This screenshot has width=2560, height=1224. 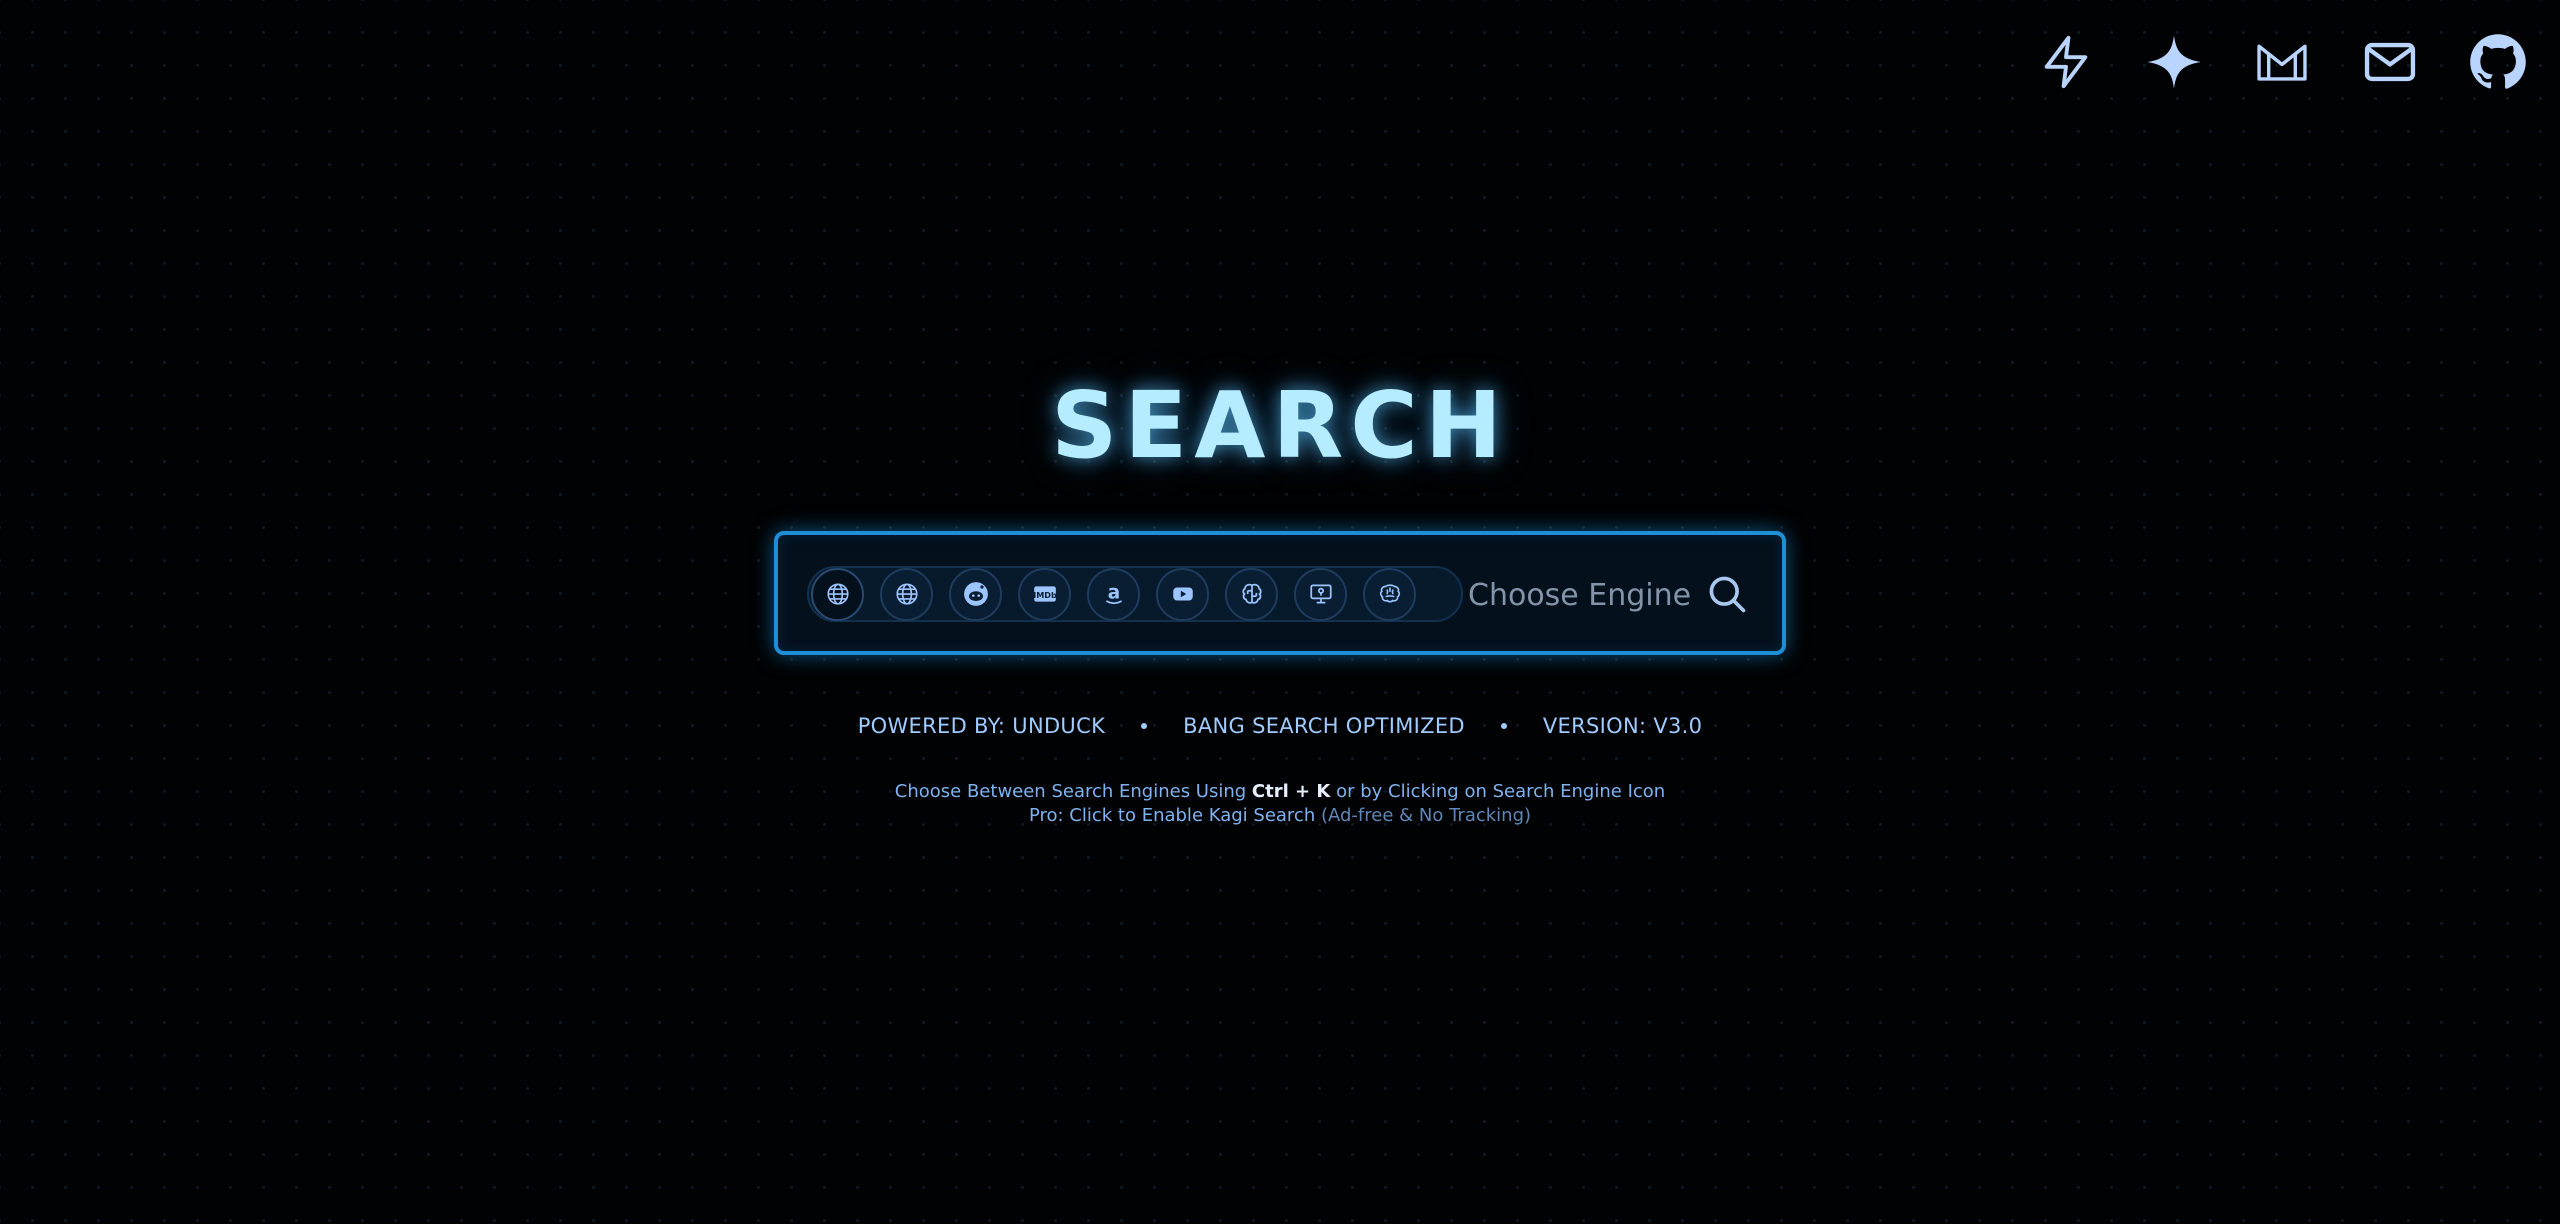 I want to click on amazon-icon: a, so click(x=1113, y=593).